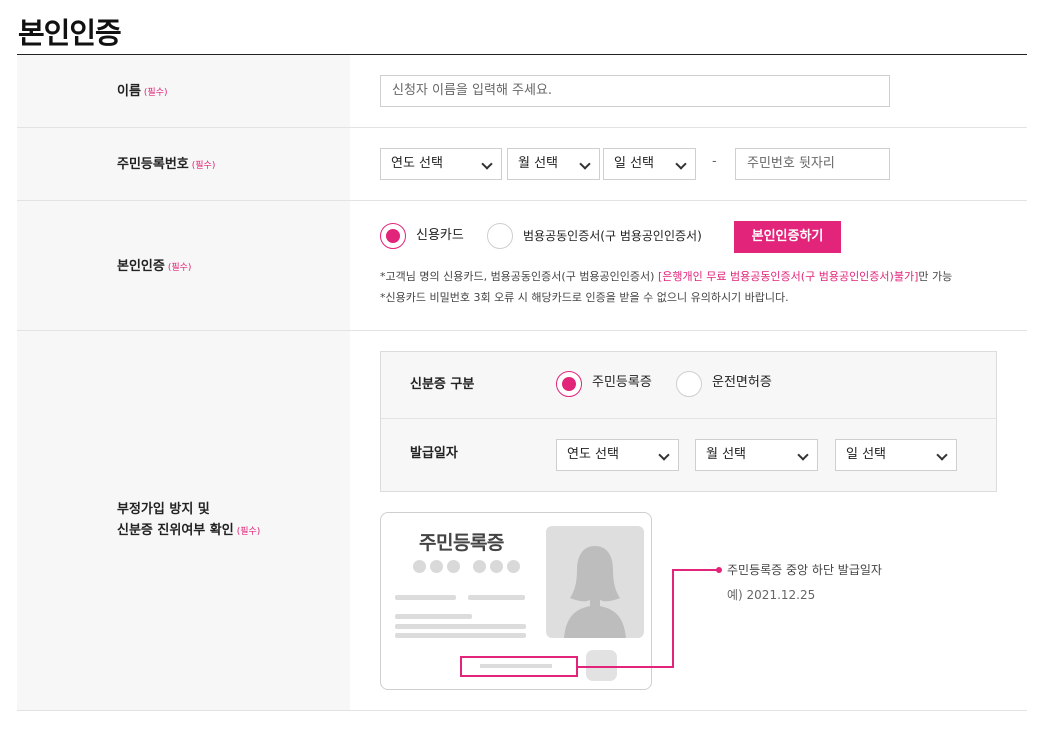  I want to click on issue-year-select-value: 연도 선택, so click(593, 454).